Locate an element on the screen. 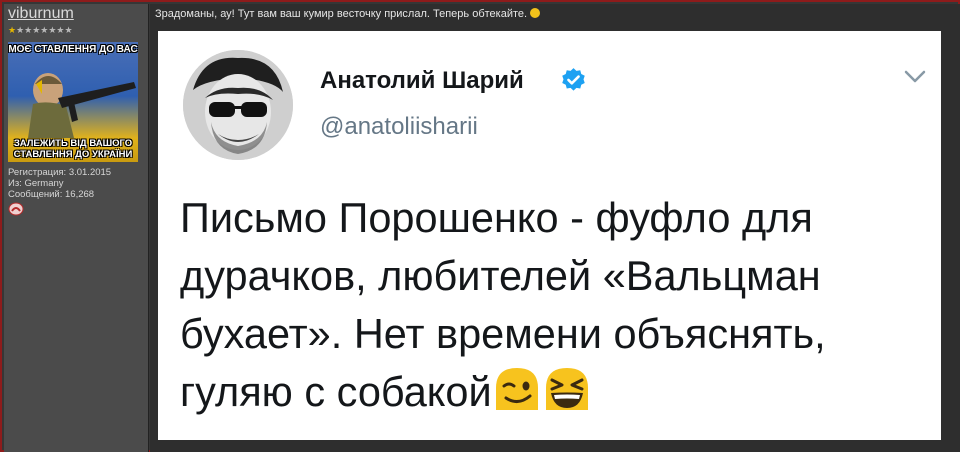 This screenshot has width=960, height=452. avatar-bottom-caption: ЗАЛЕЖИТЬ ВІД ВАШОГО СТАВЛЕННЯ ДО УКРАЇНИ is located at coordinates (73, 149).